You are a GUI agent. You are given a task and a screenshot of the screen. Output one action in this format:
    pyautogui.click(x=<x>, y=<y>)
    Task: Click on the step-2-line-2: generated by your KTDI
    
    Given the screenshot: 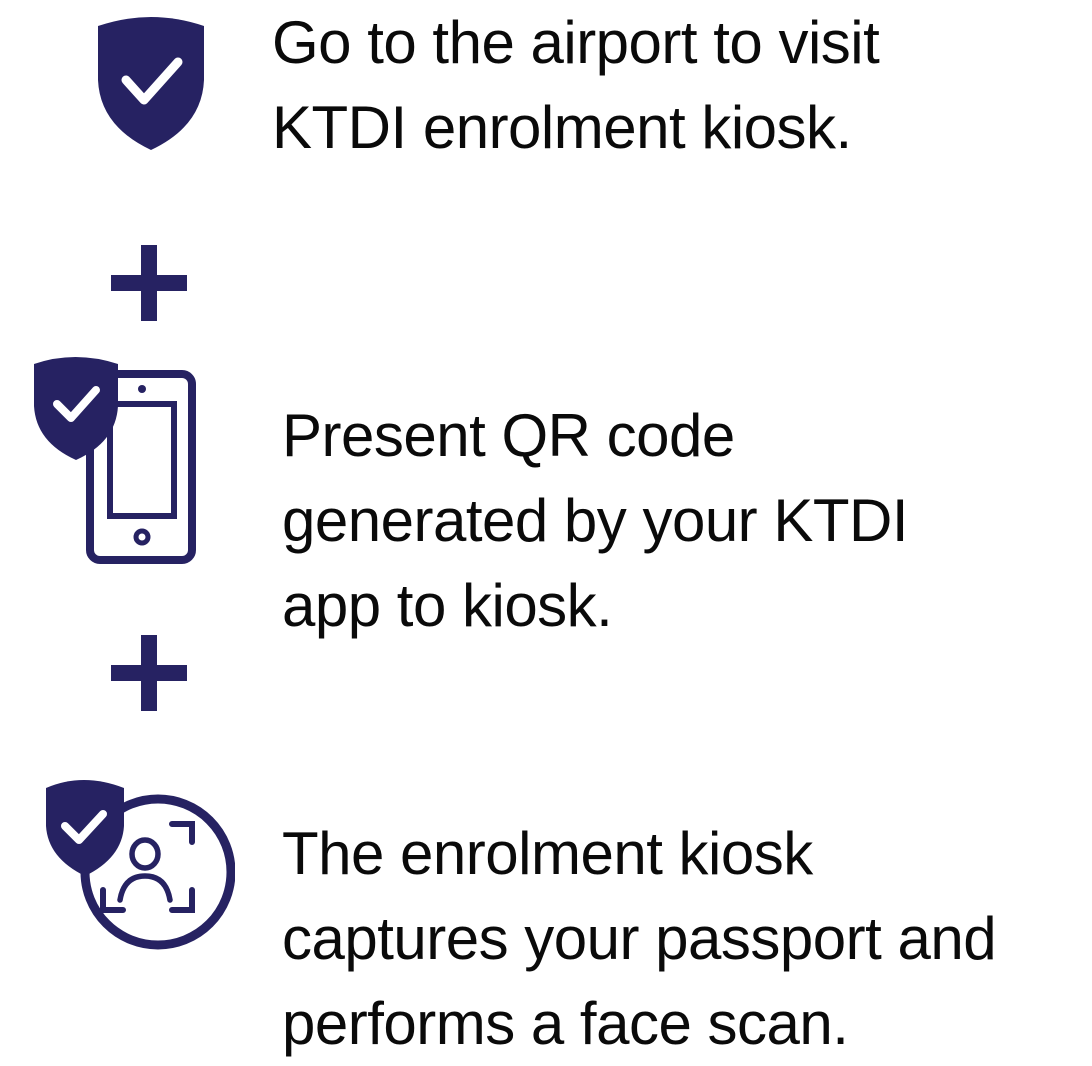 What is the action you would take?
    pyautogui.click(x=595, y=520)
    